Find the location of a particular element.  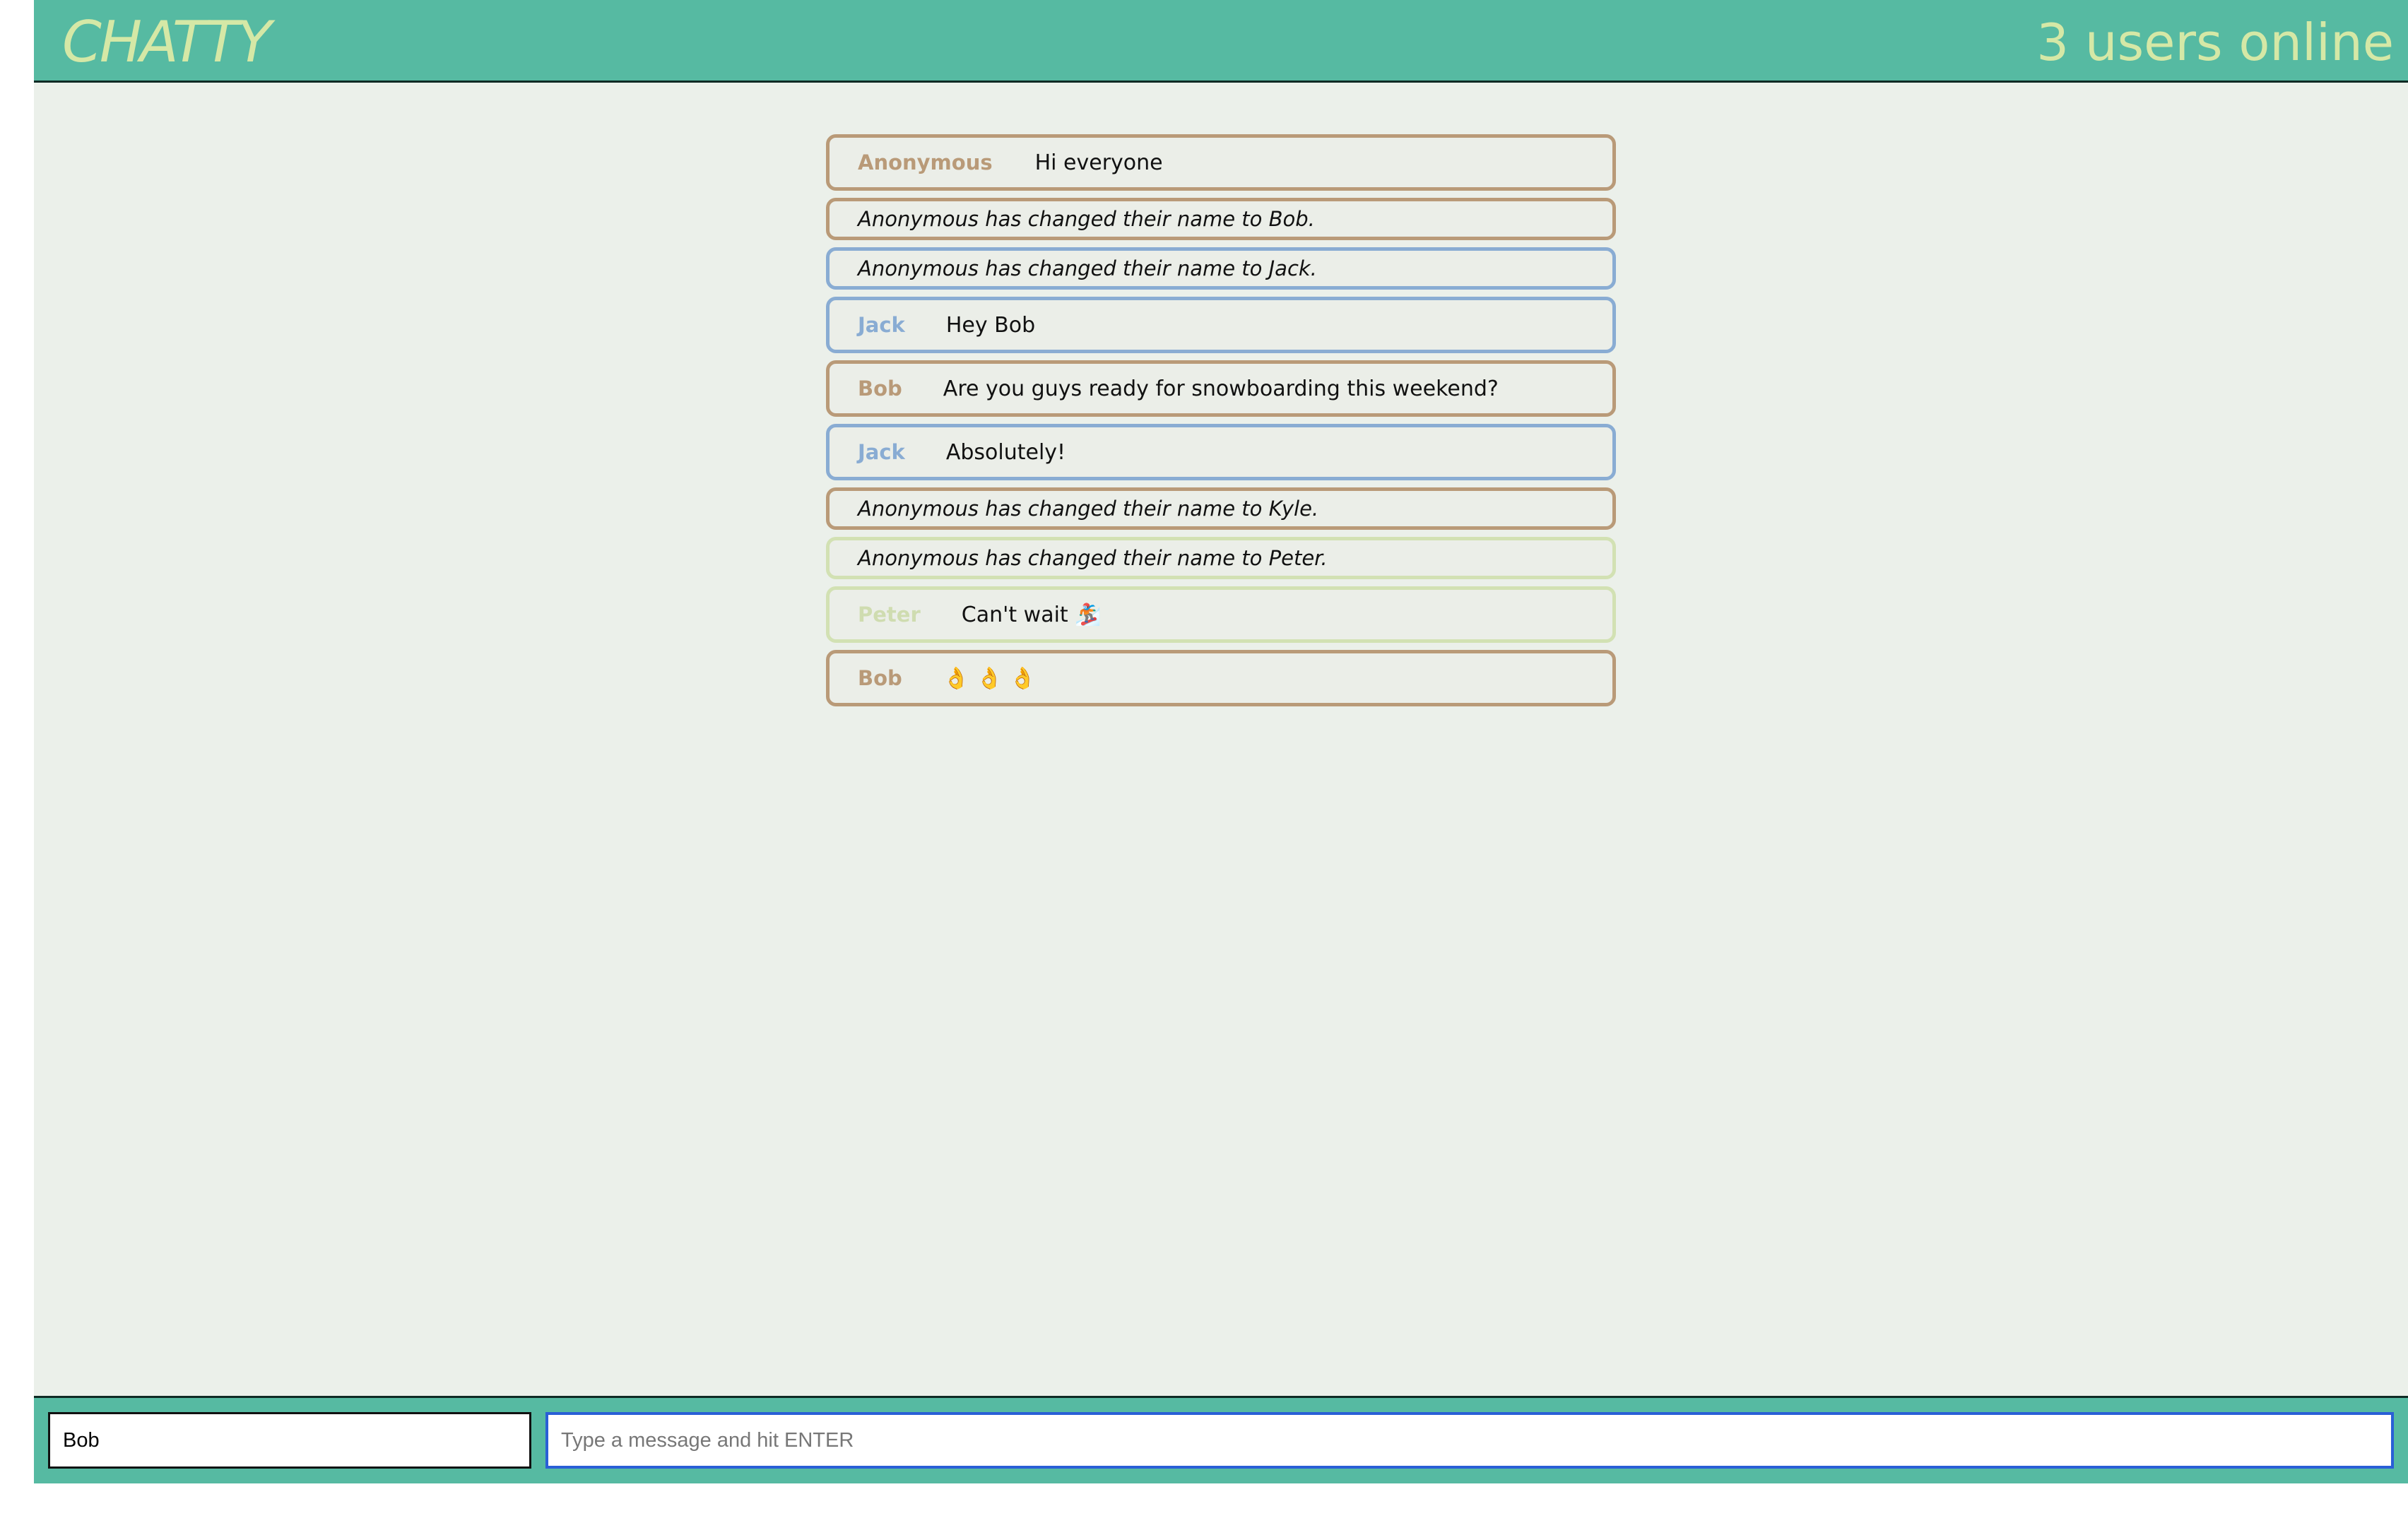

message-content: Absolutely! is located at coordinates (1005, 452).